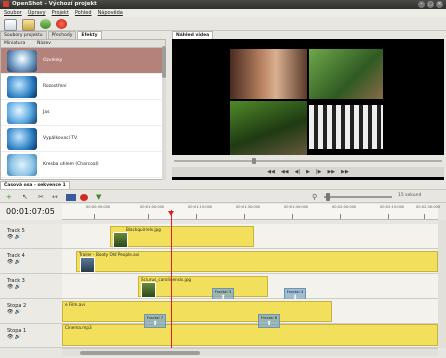  I want to click on track-lane: Cinema.mp3 Fractal 7 ⬆ Fractal 8 ⬆, so click(250, 331).